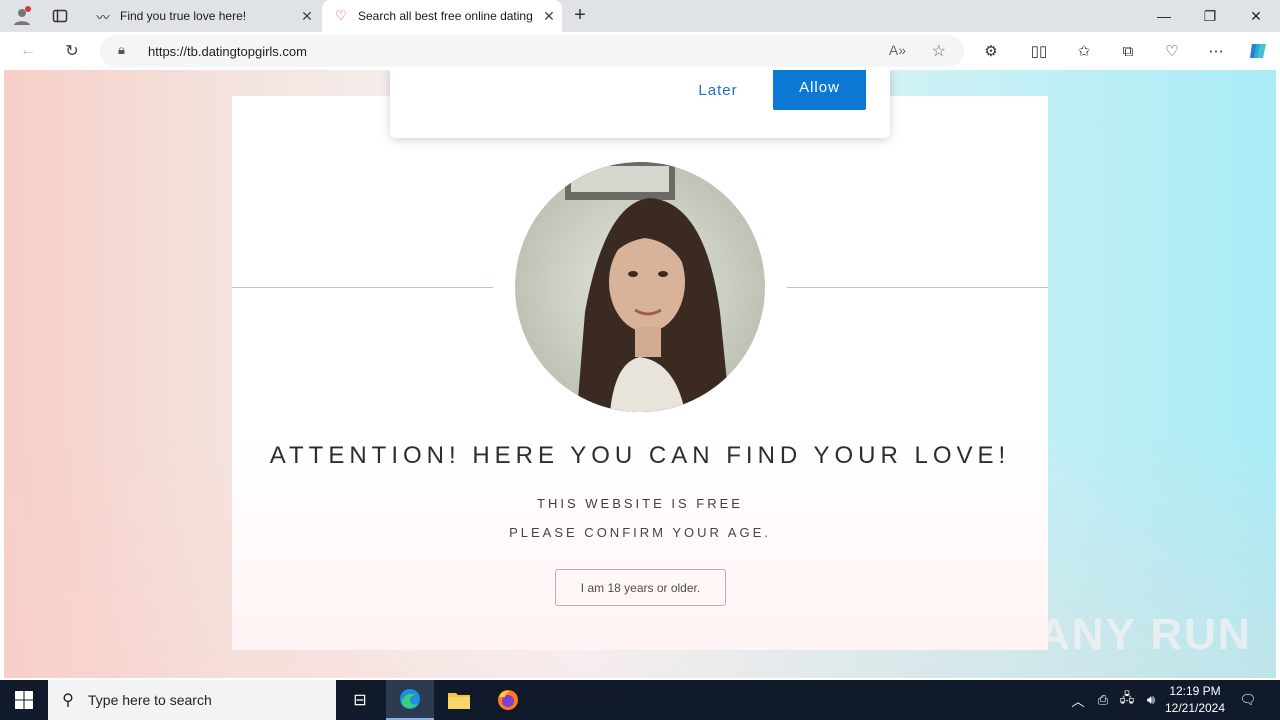 This screenshot has width=1280, height=720. Describe the element at coordinates (640, 587) in the screenshot. I see `confirm-age-button: I am 18 years or older.` at that location.